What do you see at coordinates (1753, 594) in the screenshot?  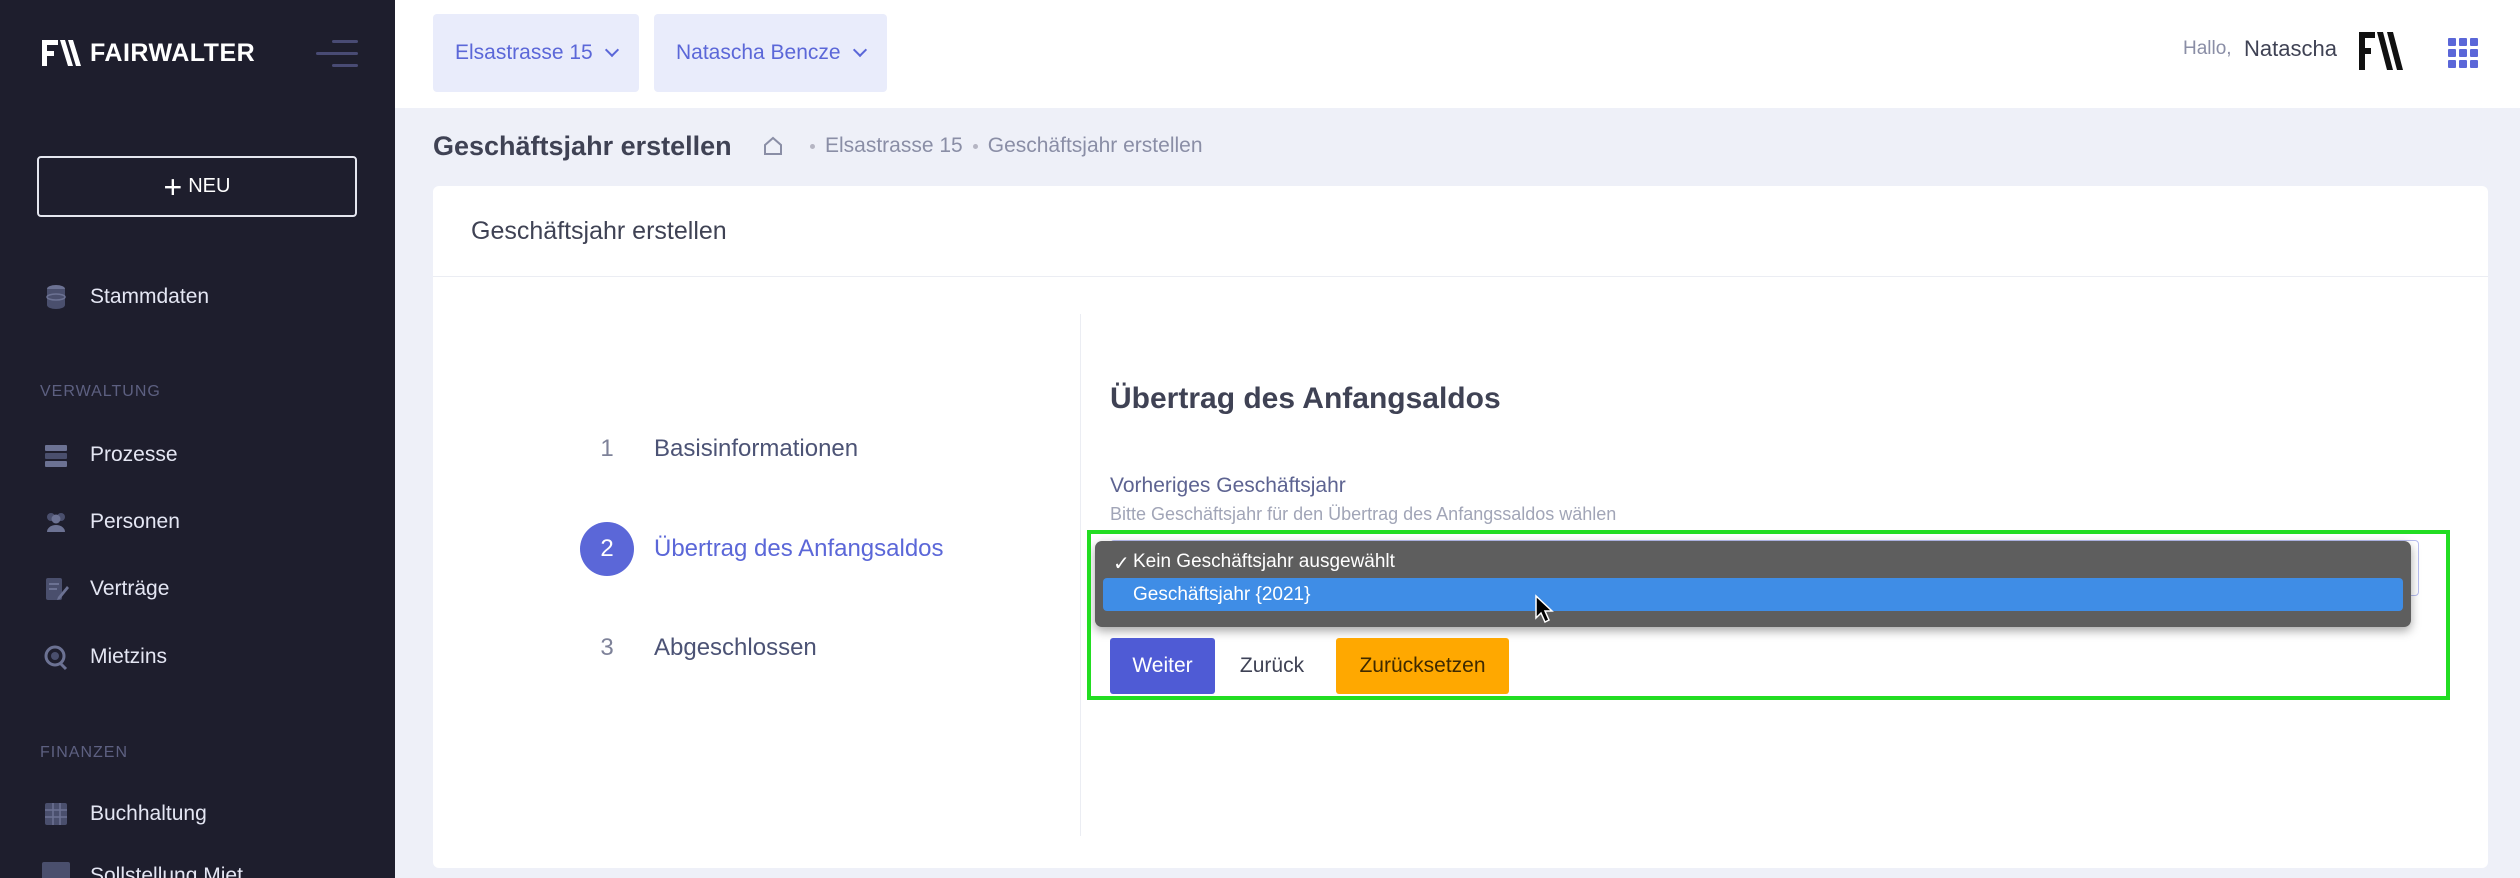 I see `dropdown-option: Geschäftsjahr {2021}` at bounding box center [1753, 594].